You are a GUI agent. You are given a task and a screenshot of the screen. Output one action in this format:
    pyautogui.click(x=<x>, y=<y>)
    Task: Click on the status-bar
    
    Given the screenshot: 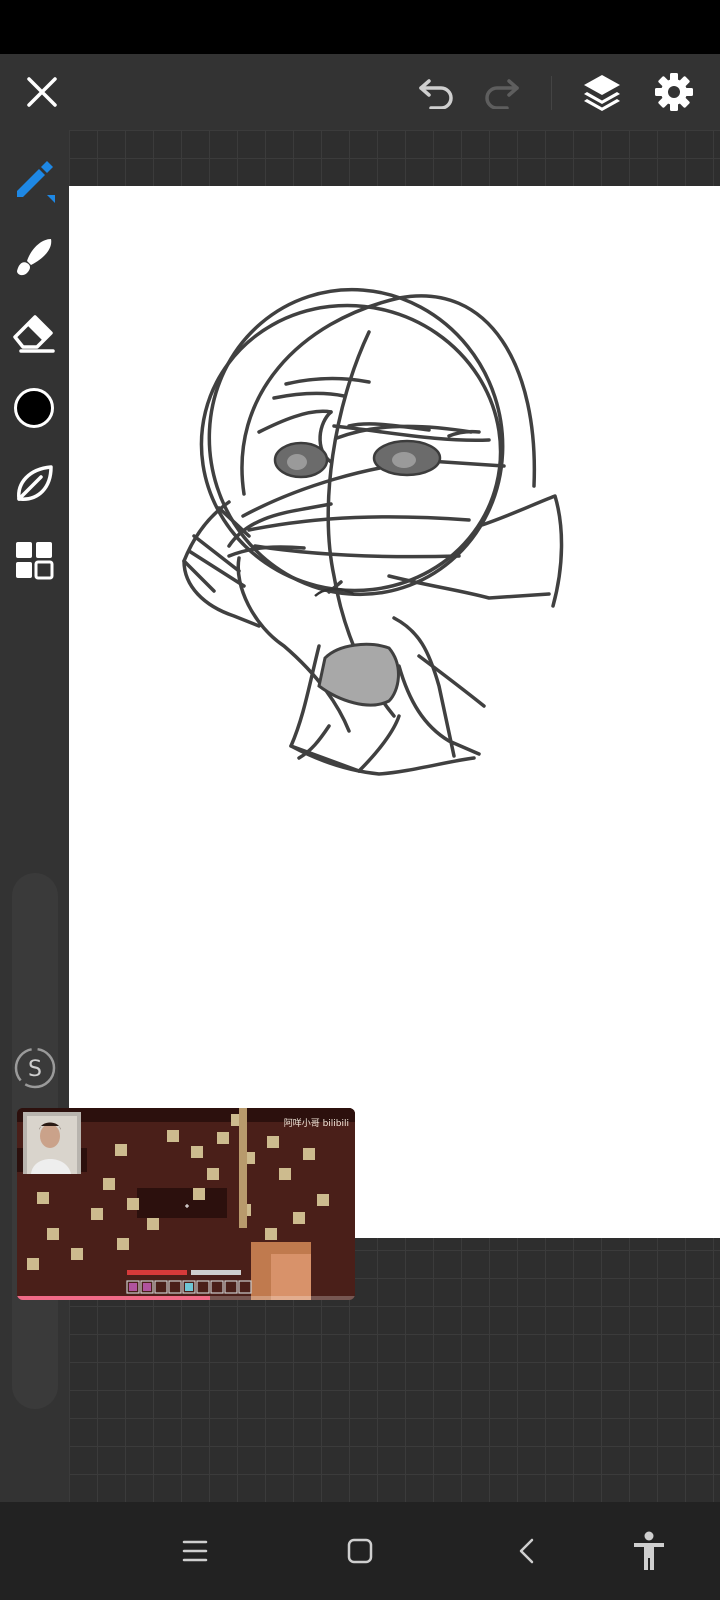 What is the action you would take?
    pyautogui.click(x=360, y=27)
    